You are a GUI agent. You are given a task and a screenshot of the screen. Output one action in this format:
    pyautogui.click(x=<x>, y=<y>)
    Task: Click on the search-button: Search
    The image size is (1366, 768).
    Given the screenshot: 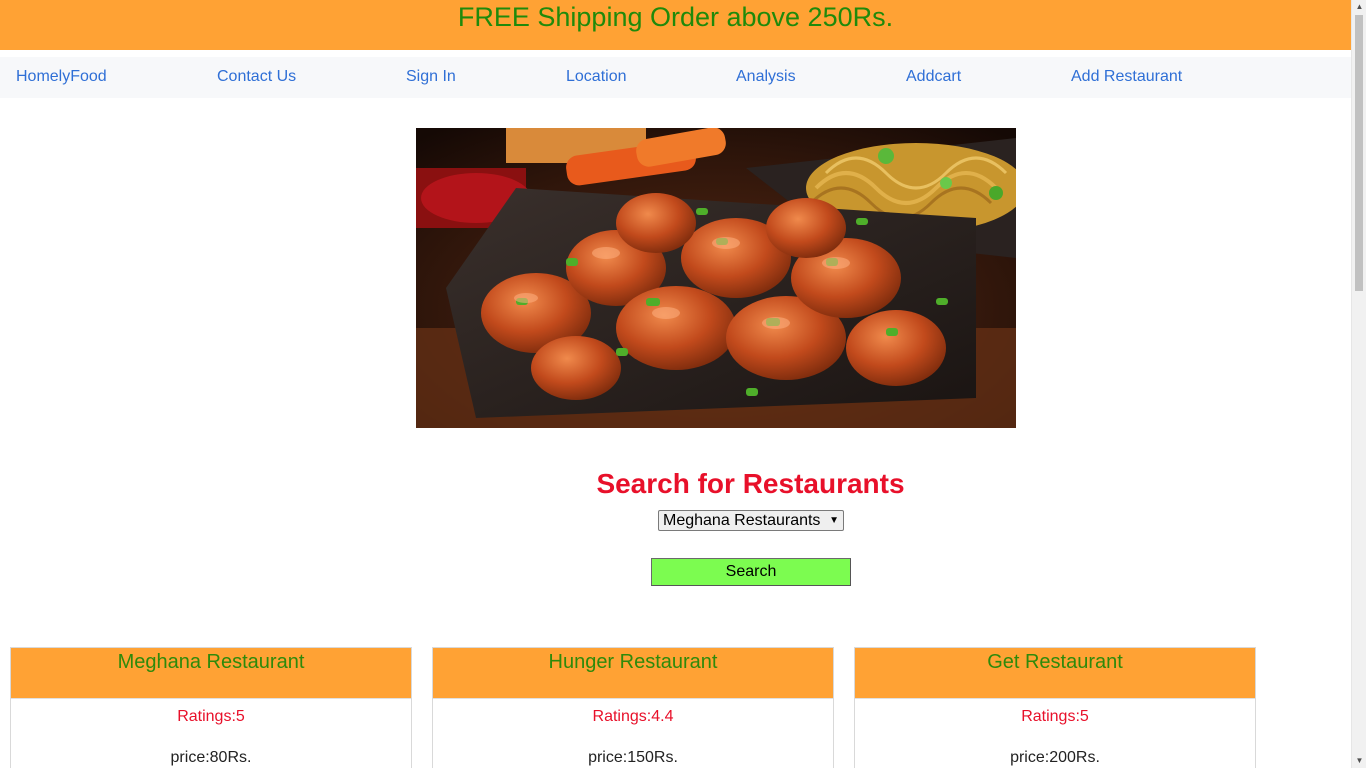 What is the action you would take?
    pyautogui.click(x=751, y=572)
    